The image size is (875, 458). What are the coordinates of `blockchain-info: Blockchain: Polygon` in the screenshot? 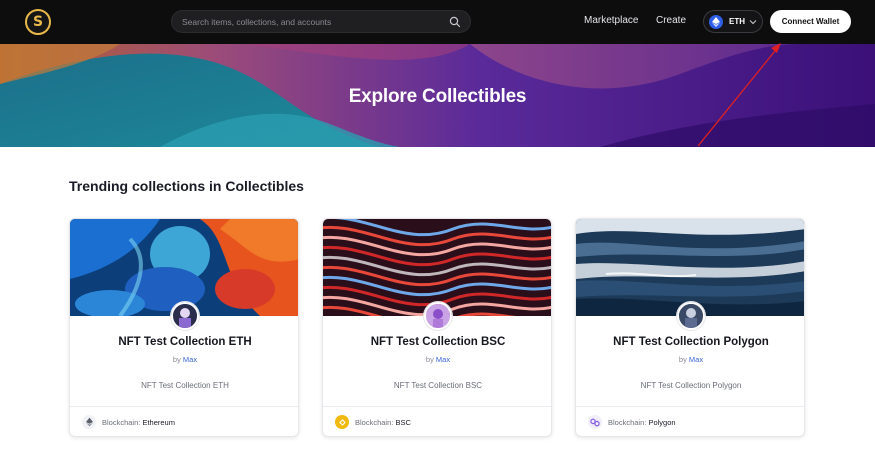 It's located at (642, 422).